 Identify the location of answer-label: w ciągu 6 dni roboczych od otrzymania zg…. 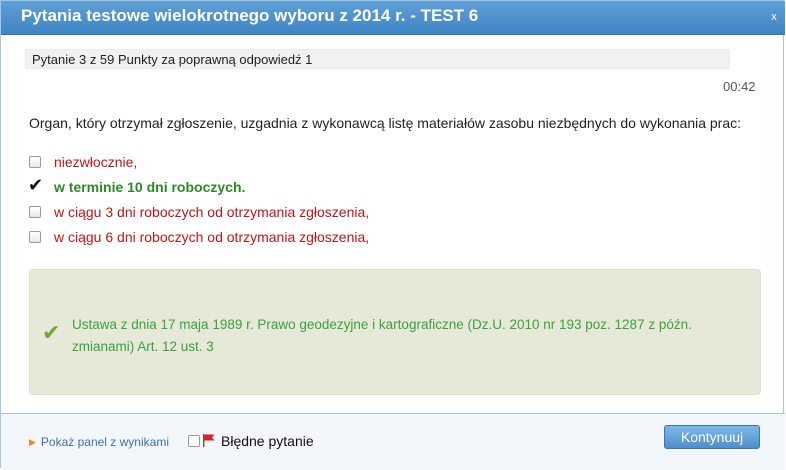
(212, 237).